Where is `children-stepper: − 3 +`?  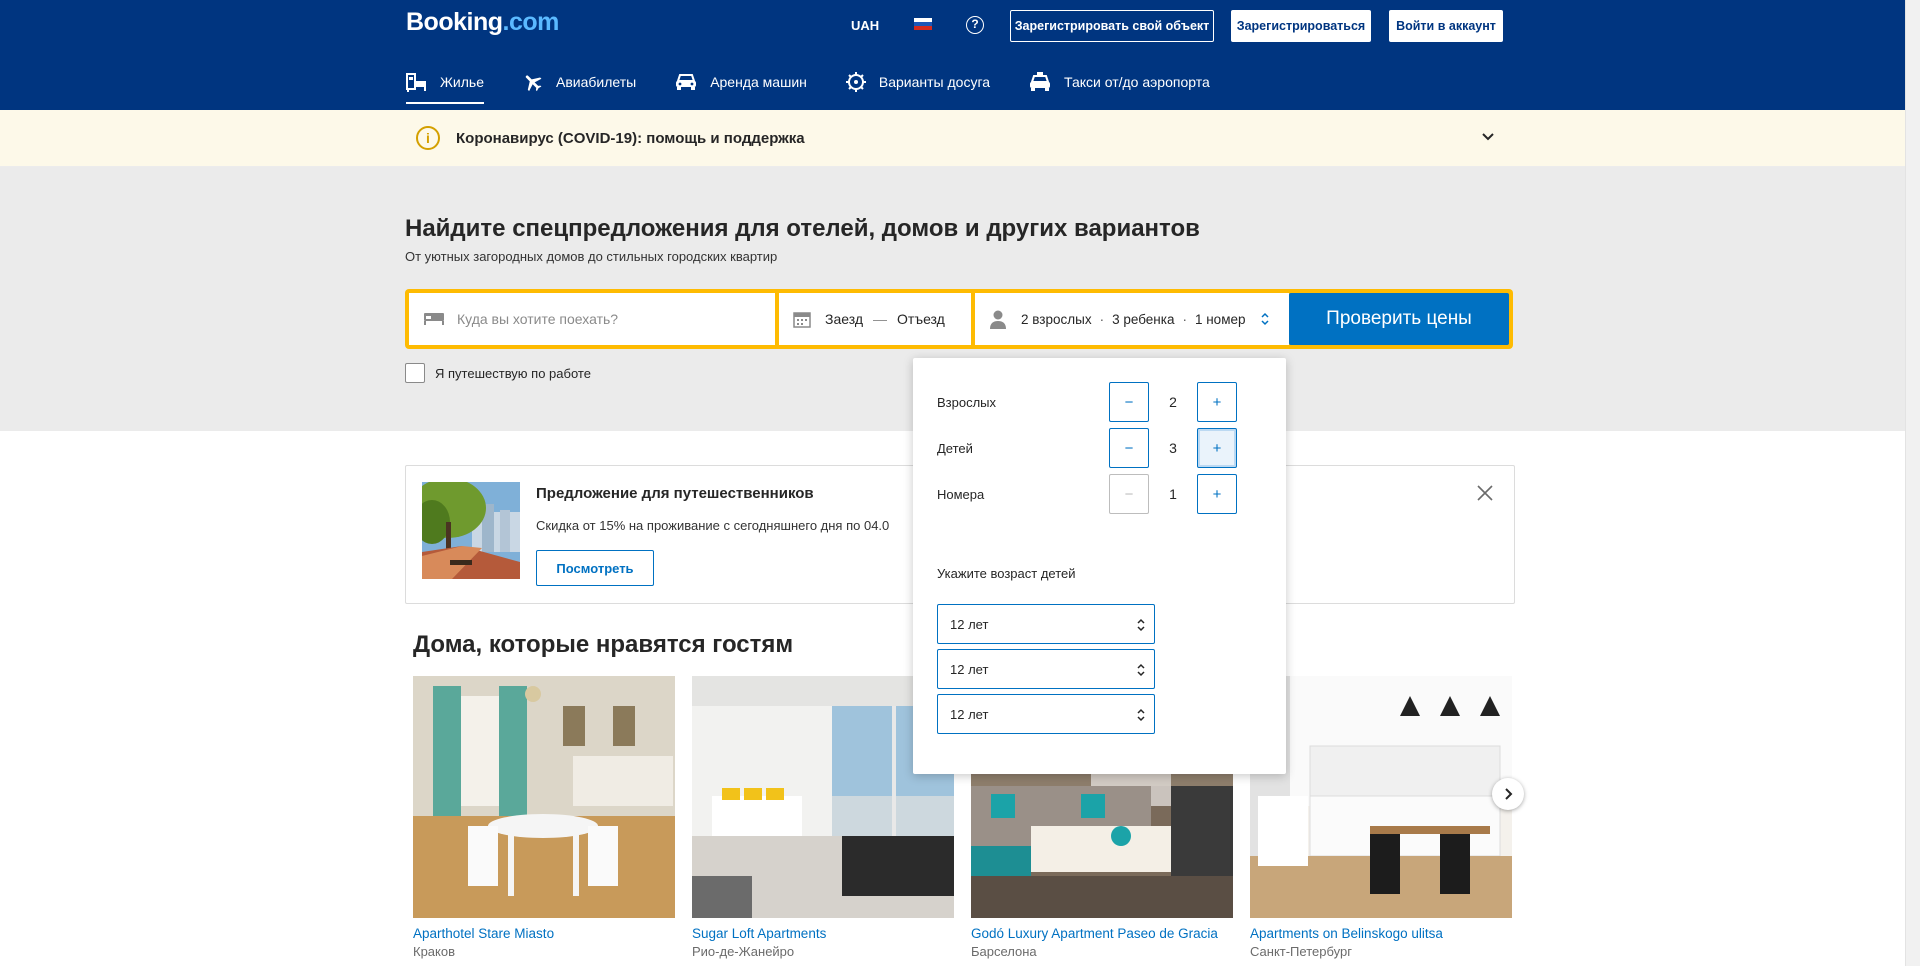
children-stepper: − 3 + is located at coordinates (1173, 448).